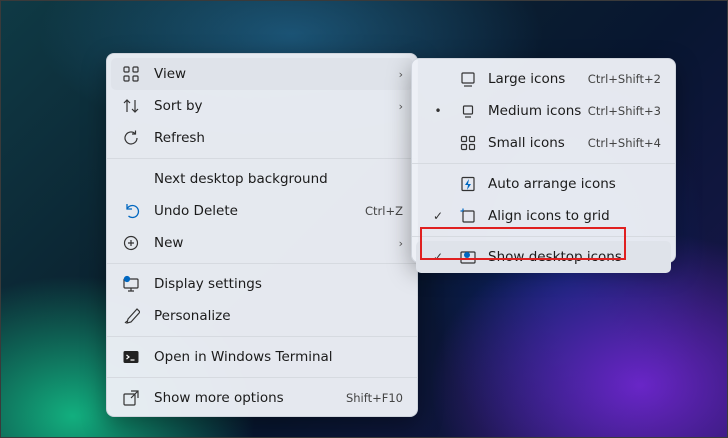 This screenshot has width=728, height=438. What do you see at coordinates (624, 79) in the screenshot?
I see `shortcut-text: Ctrl+Shift+2` at bounding box center [624, 79].